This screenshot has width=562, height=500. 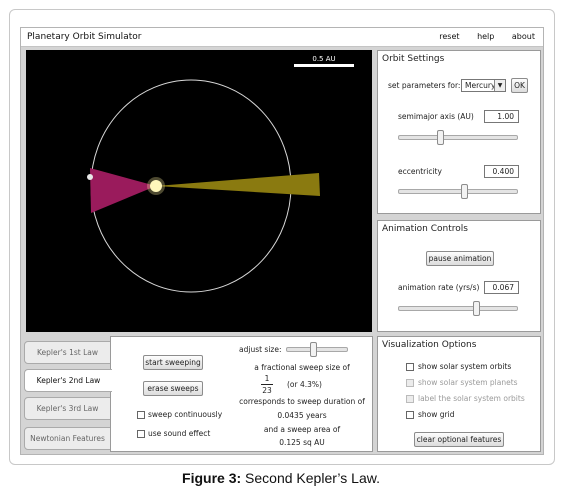 I want to click on fraction-numerator: 1, so click(x=267, y=378).